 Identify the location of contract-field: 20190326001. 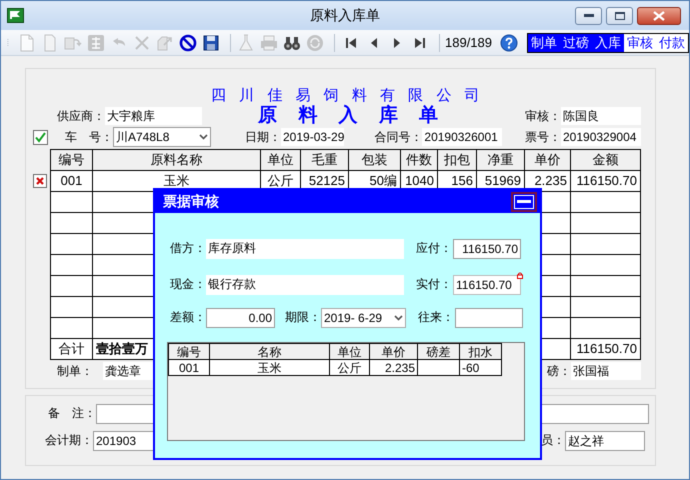
(462, 137).